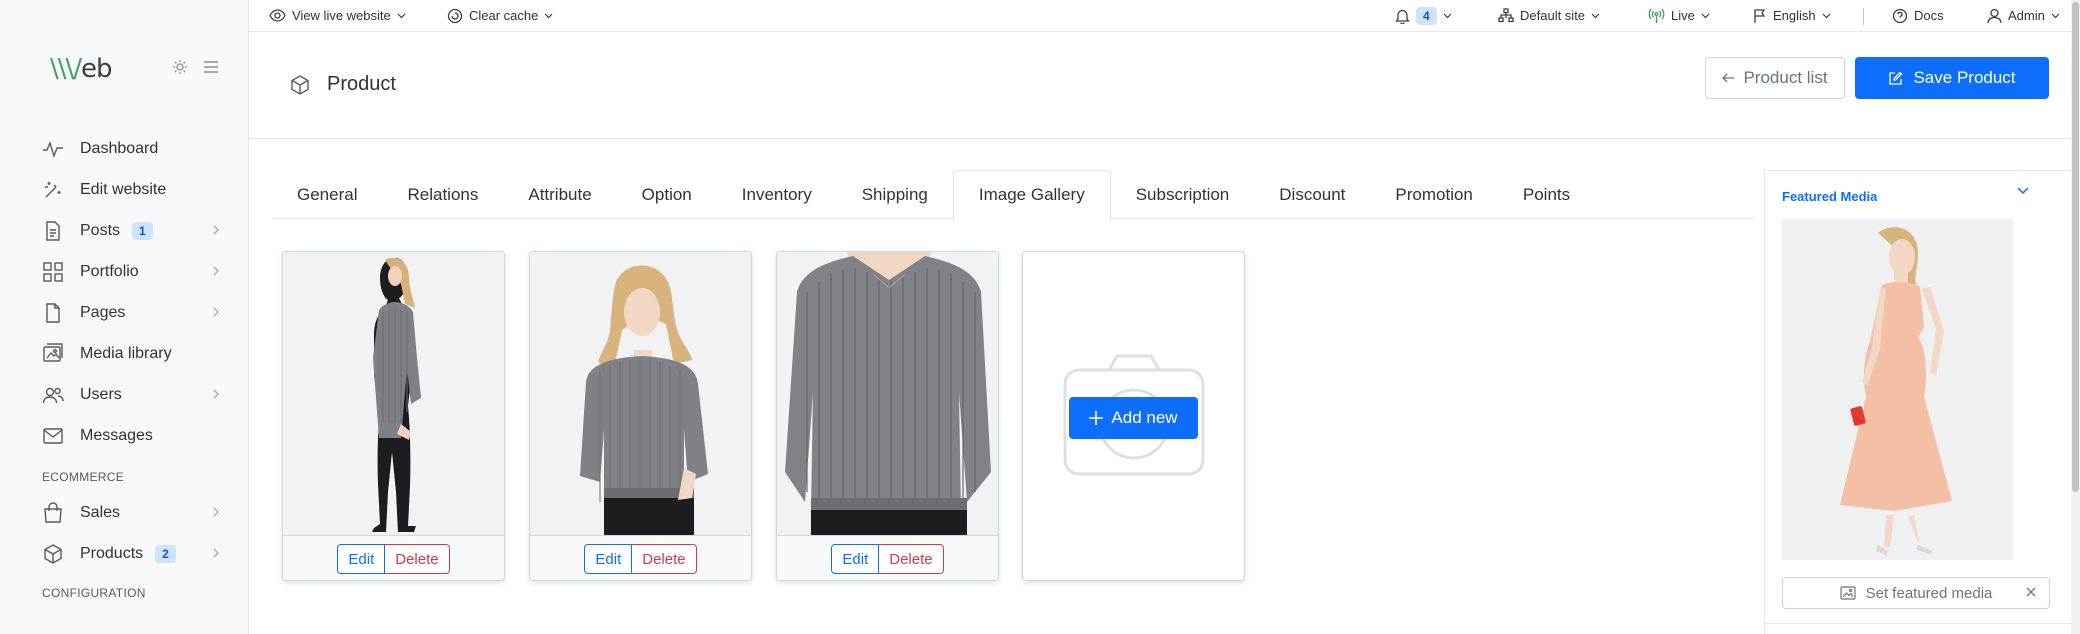  I want to click on tab-inventory: Inventory, so click(777, 194).